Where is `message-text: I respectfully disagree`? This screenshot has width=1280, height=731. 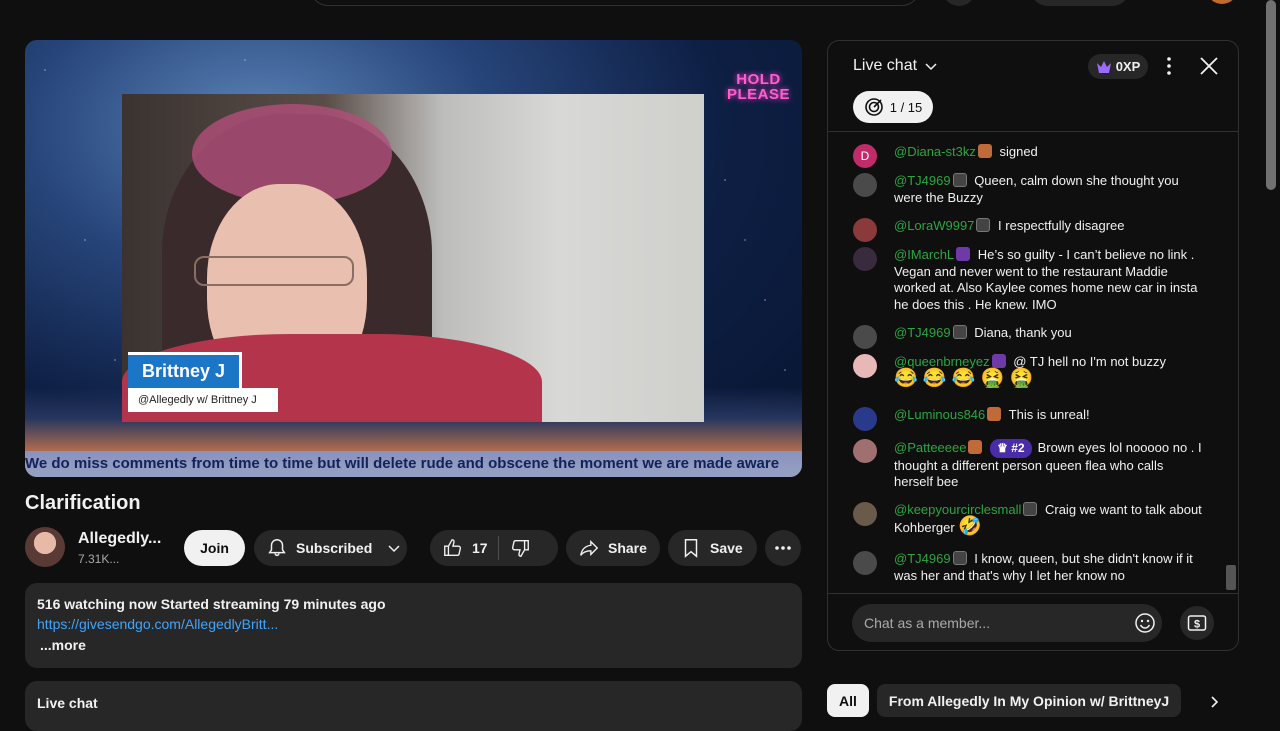 message-text: I respectfully disagree is located at coordinates (1061, 225).